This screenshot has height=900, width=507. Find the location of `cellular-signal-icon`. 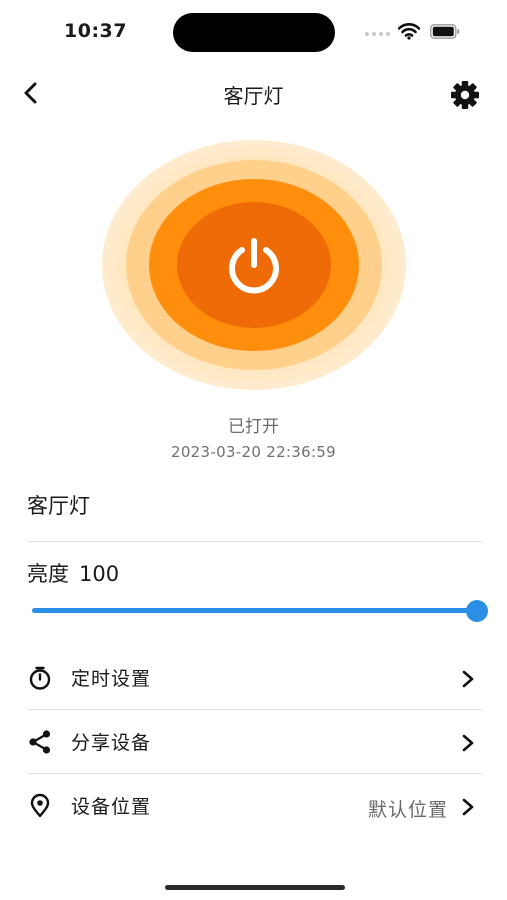

cellular-signal-icon is located at coordinates (378, 34).